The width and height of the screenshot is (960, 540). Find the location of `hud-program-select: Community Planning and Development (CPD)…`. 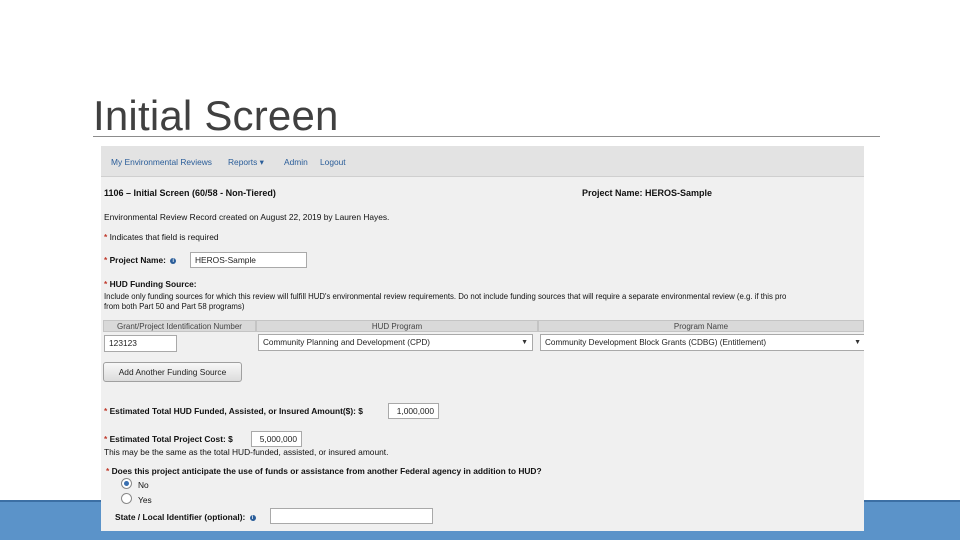

hud-program-select: Community Planning and Development (CPD)… is located at coordinates (395, 342).